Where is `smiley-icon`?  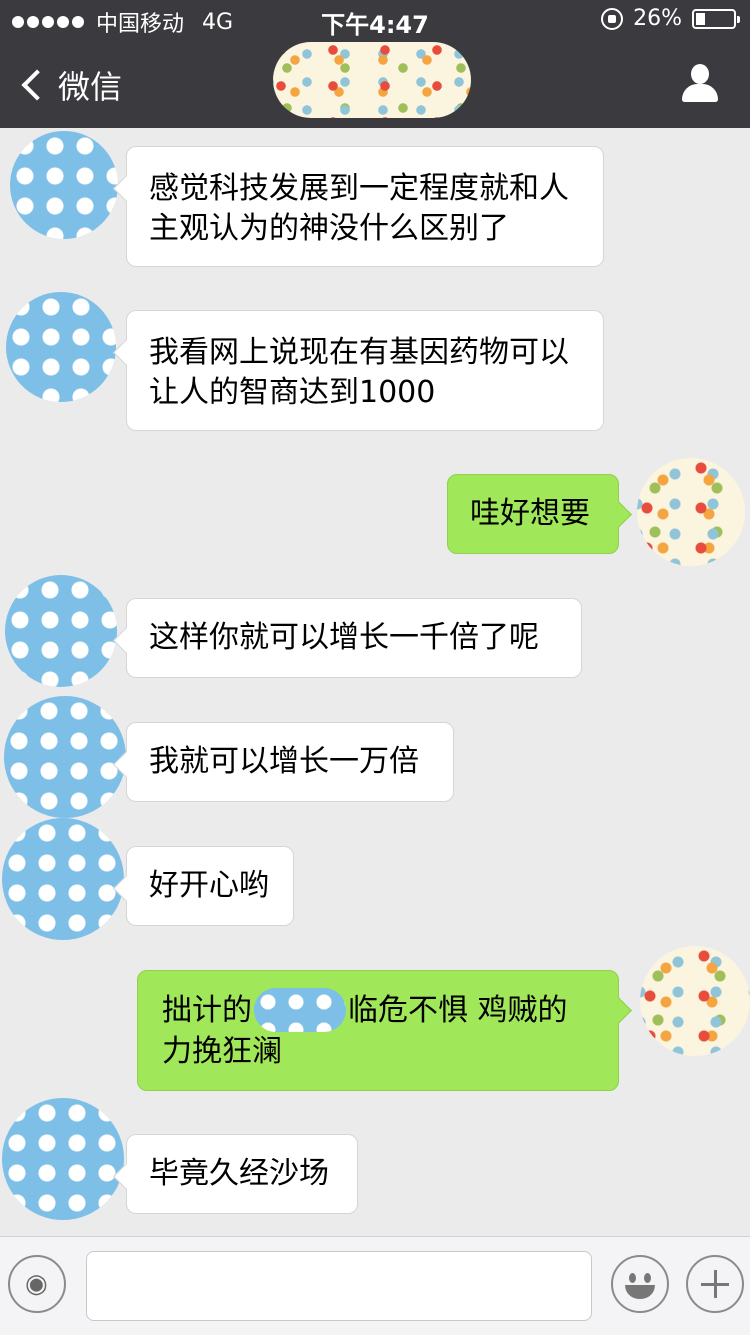
smiley-icon is located at coordinates (632, 1278).